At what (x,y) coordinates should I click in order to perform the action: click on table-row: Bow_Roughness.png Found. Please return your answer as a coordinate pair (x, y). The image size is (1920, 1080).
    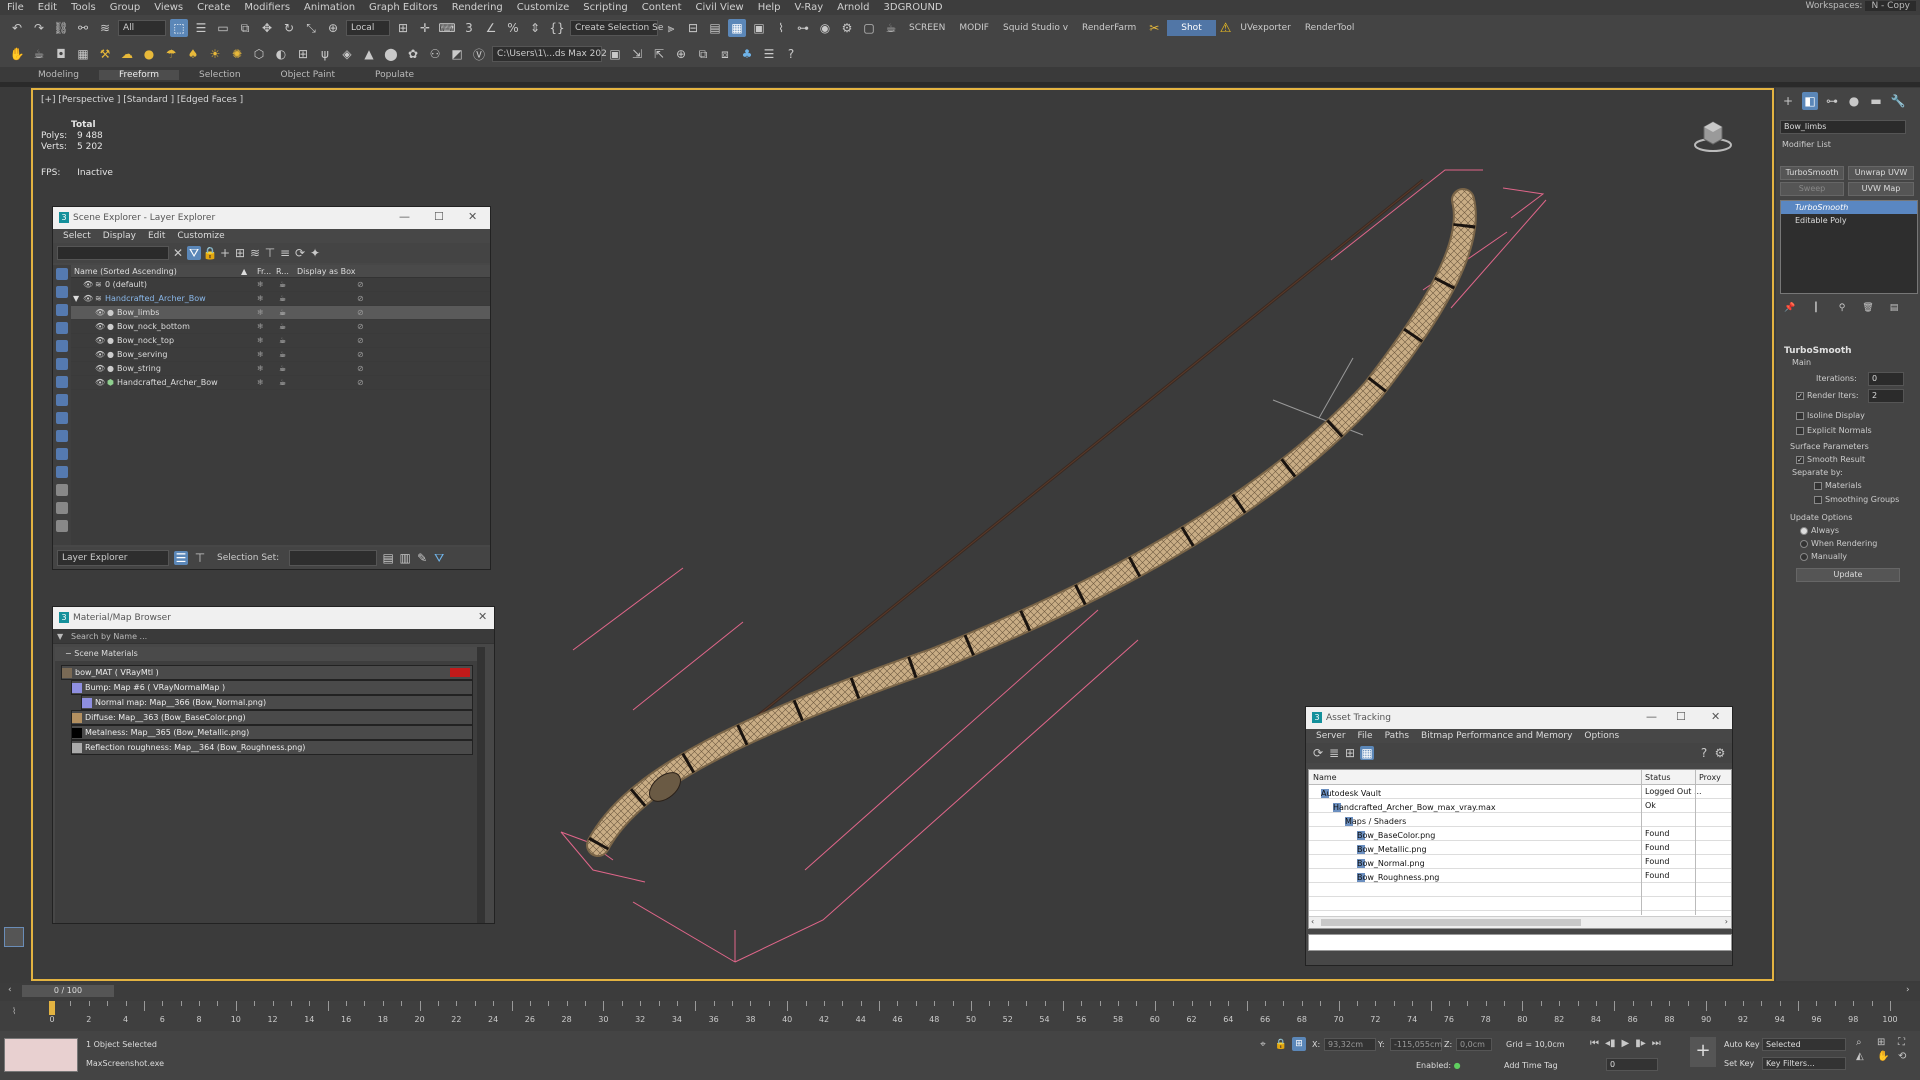
    Looking at the image, I should click on (1520, 876).